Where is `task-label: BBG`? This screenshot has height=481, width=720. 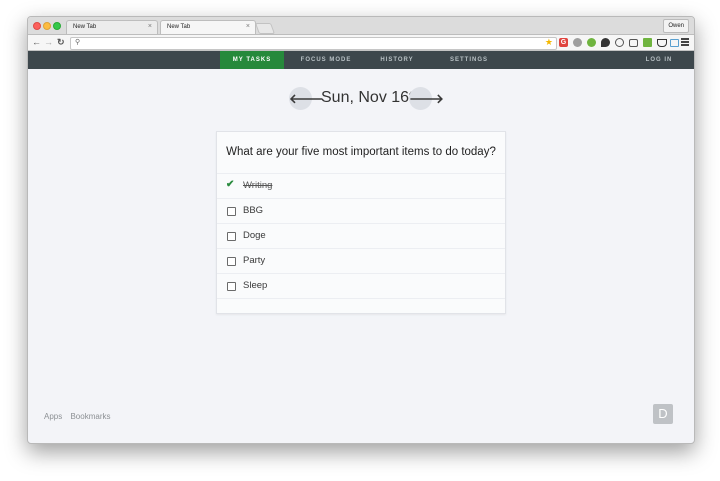
task-label: BBG is located at coordinates (253, 210).